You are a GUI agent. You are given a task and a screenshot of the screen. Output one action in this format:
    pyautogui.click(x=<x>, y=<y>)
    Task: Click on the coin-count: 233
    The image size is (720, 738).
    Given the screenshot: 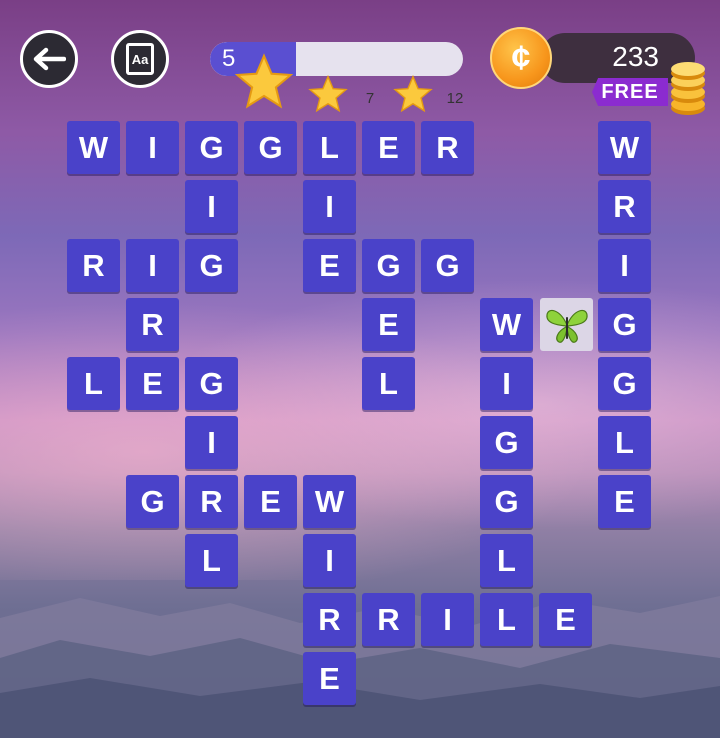 What is the action you would take?
    pyautogui.click(x=635, y=56)
    